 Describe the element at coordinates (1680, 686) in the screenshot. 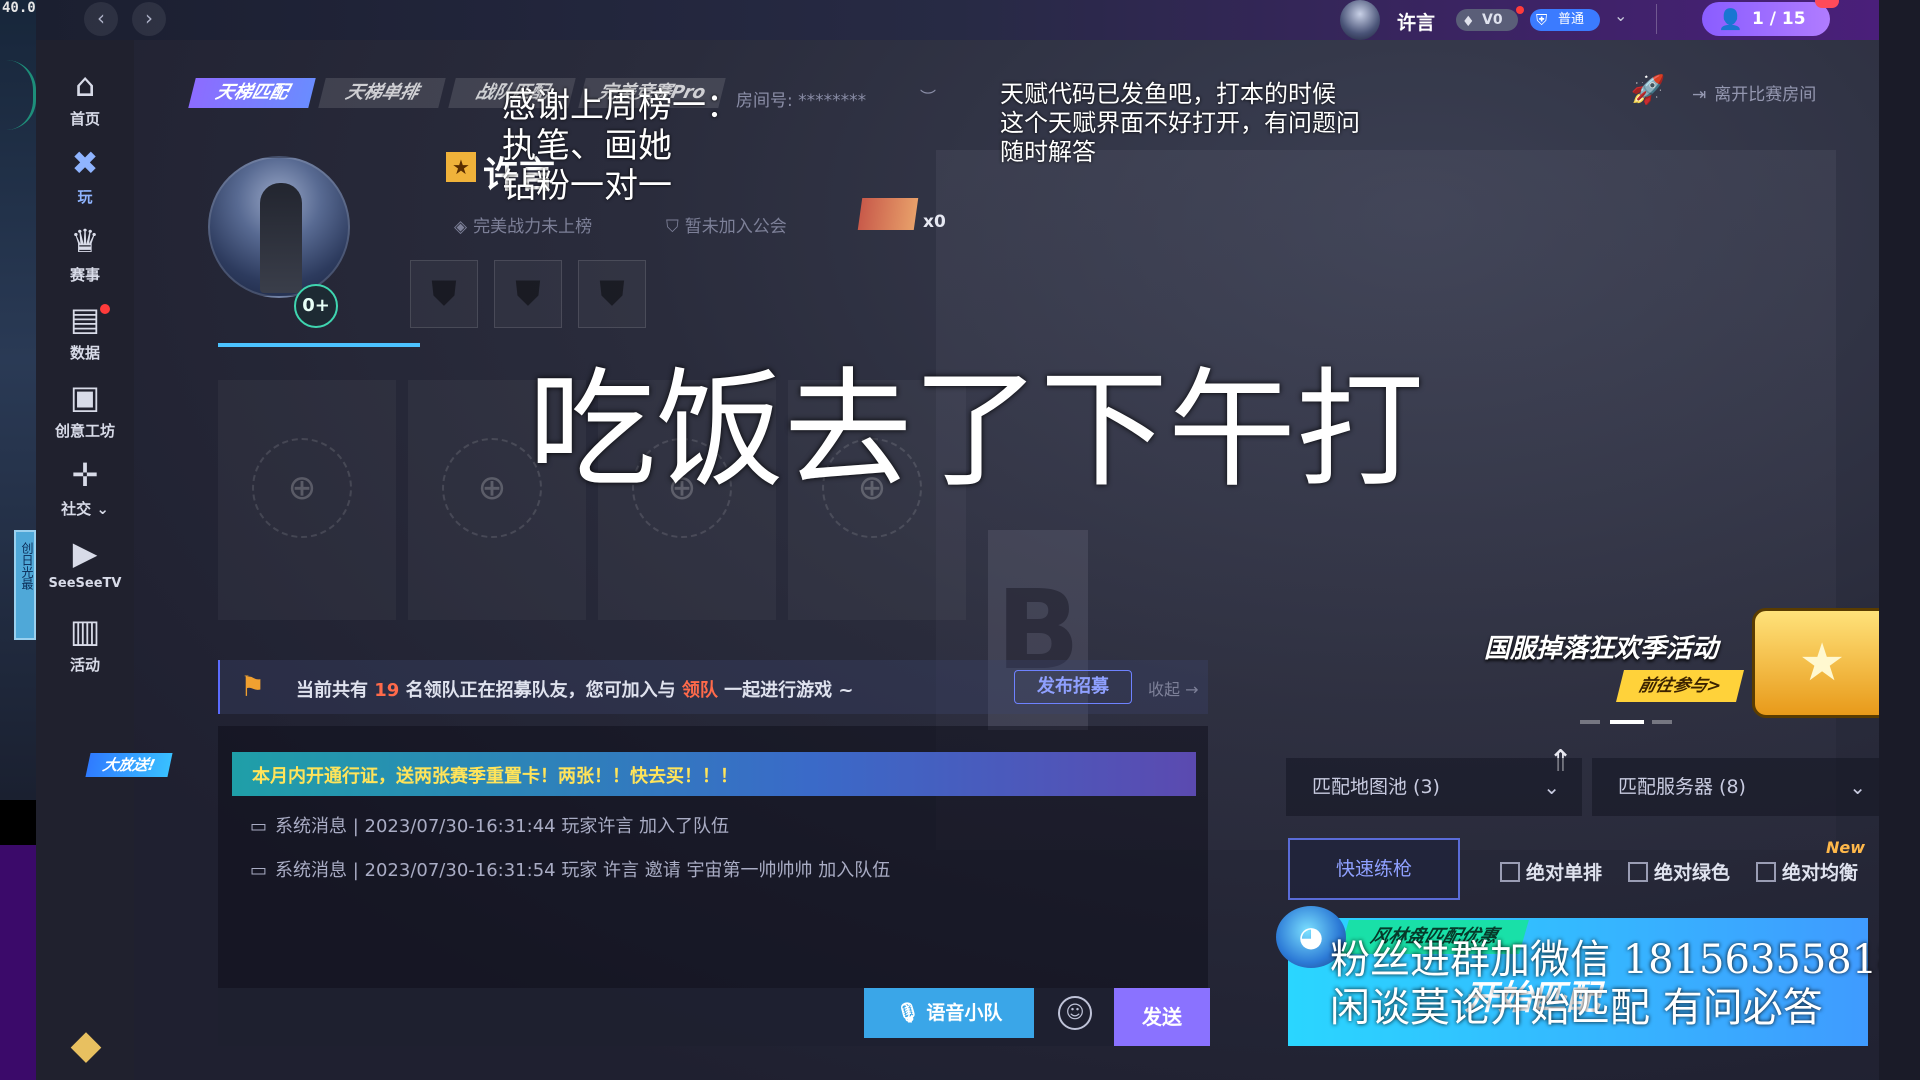

I see `event-join-button: 前往参与>` at that location.